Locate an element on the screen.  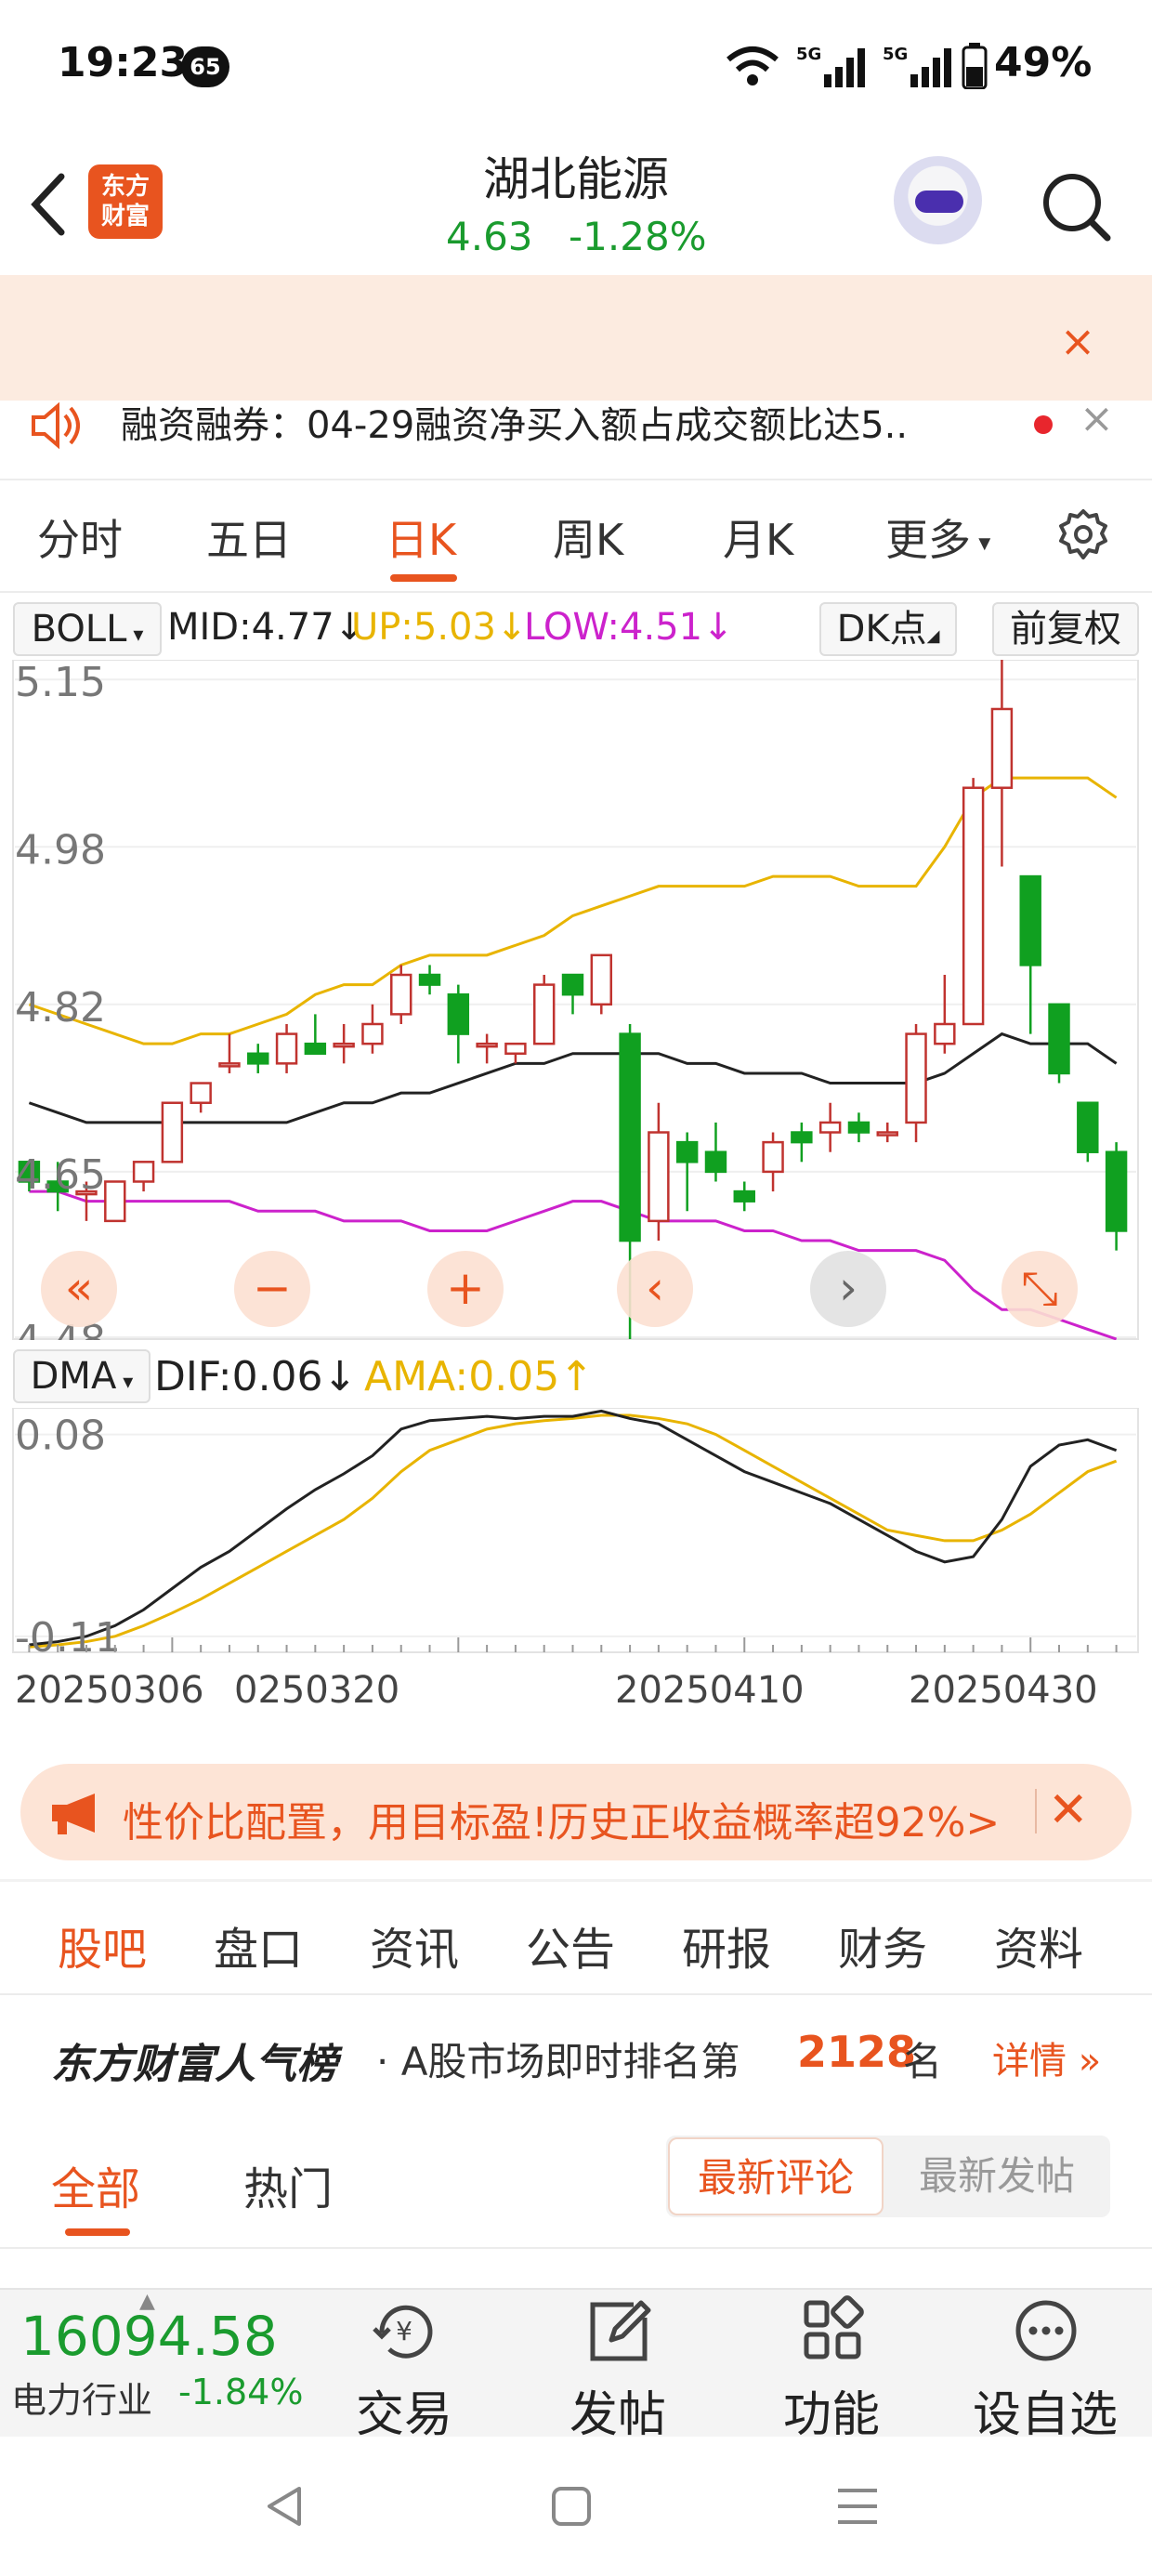
indicator-selector-boll: BOLL ▾ is located at coordinates (87, 629).